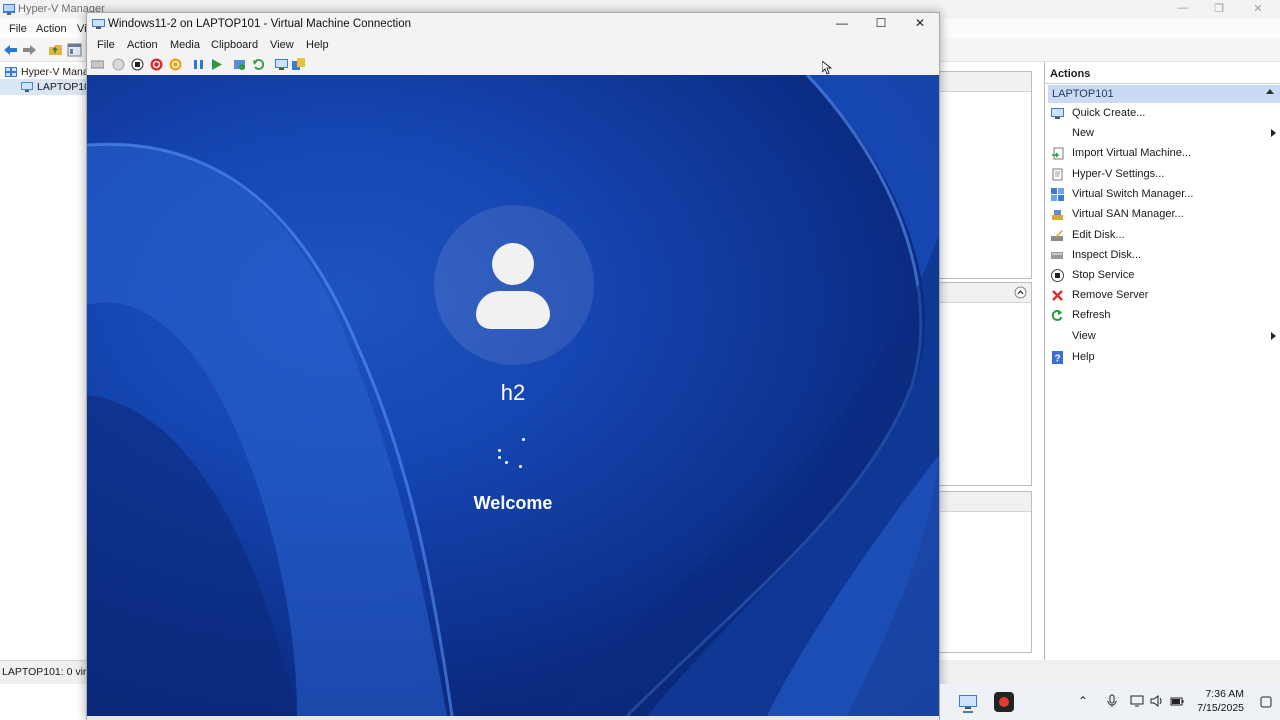  I want to click on action-refresh: Refresh, so click(1164, 315).